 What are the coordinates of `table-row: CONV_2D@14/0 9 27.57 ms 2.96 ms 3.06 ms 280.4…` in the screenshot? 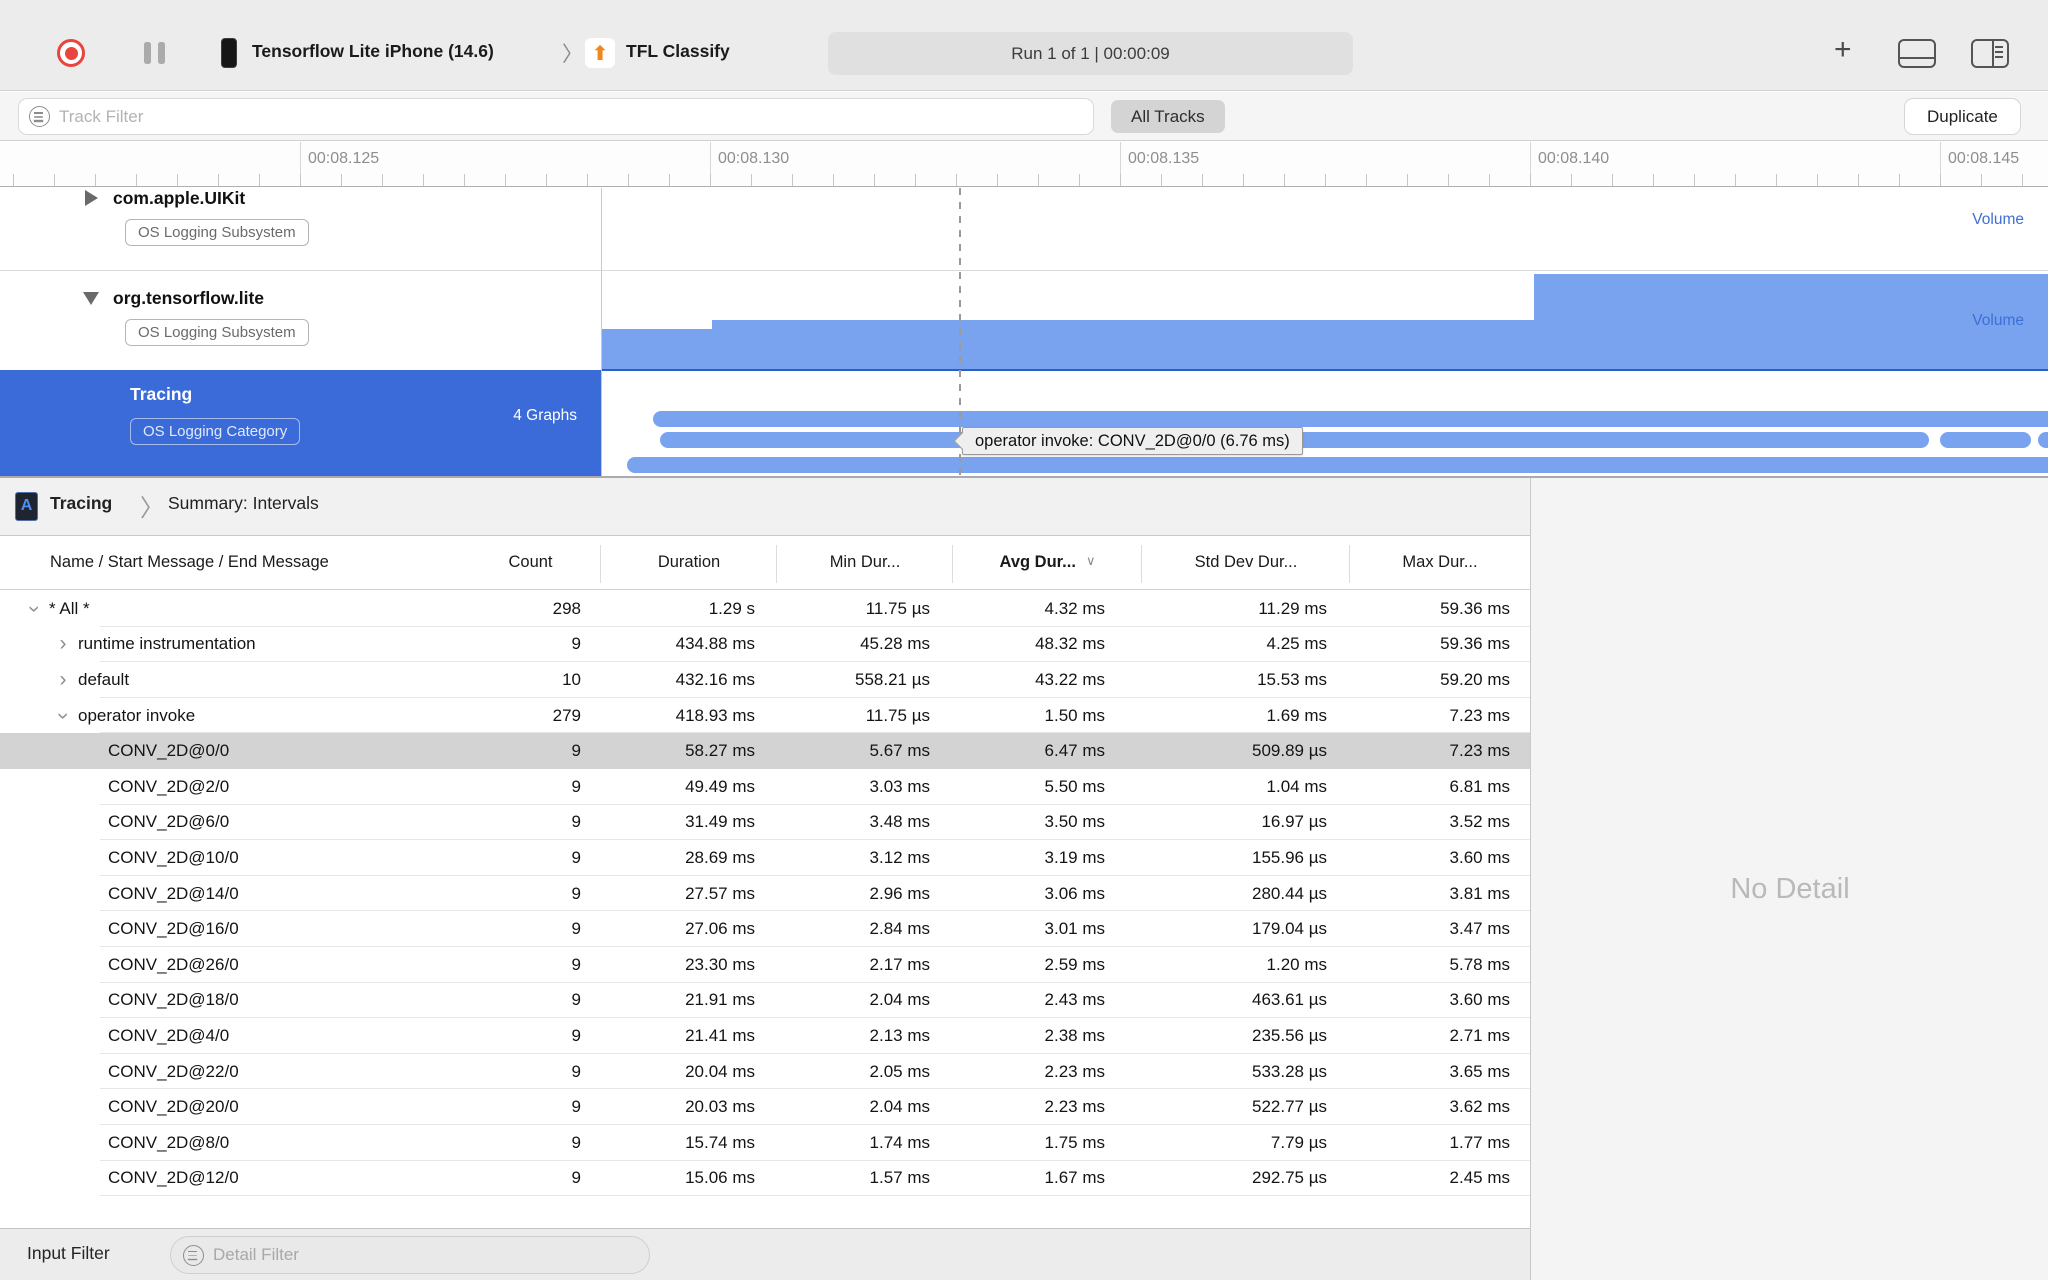 It's located at (765, 894).